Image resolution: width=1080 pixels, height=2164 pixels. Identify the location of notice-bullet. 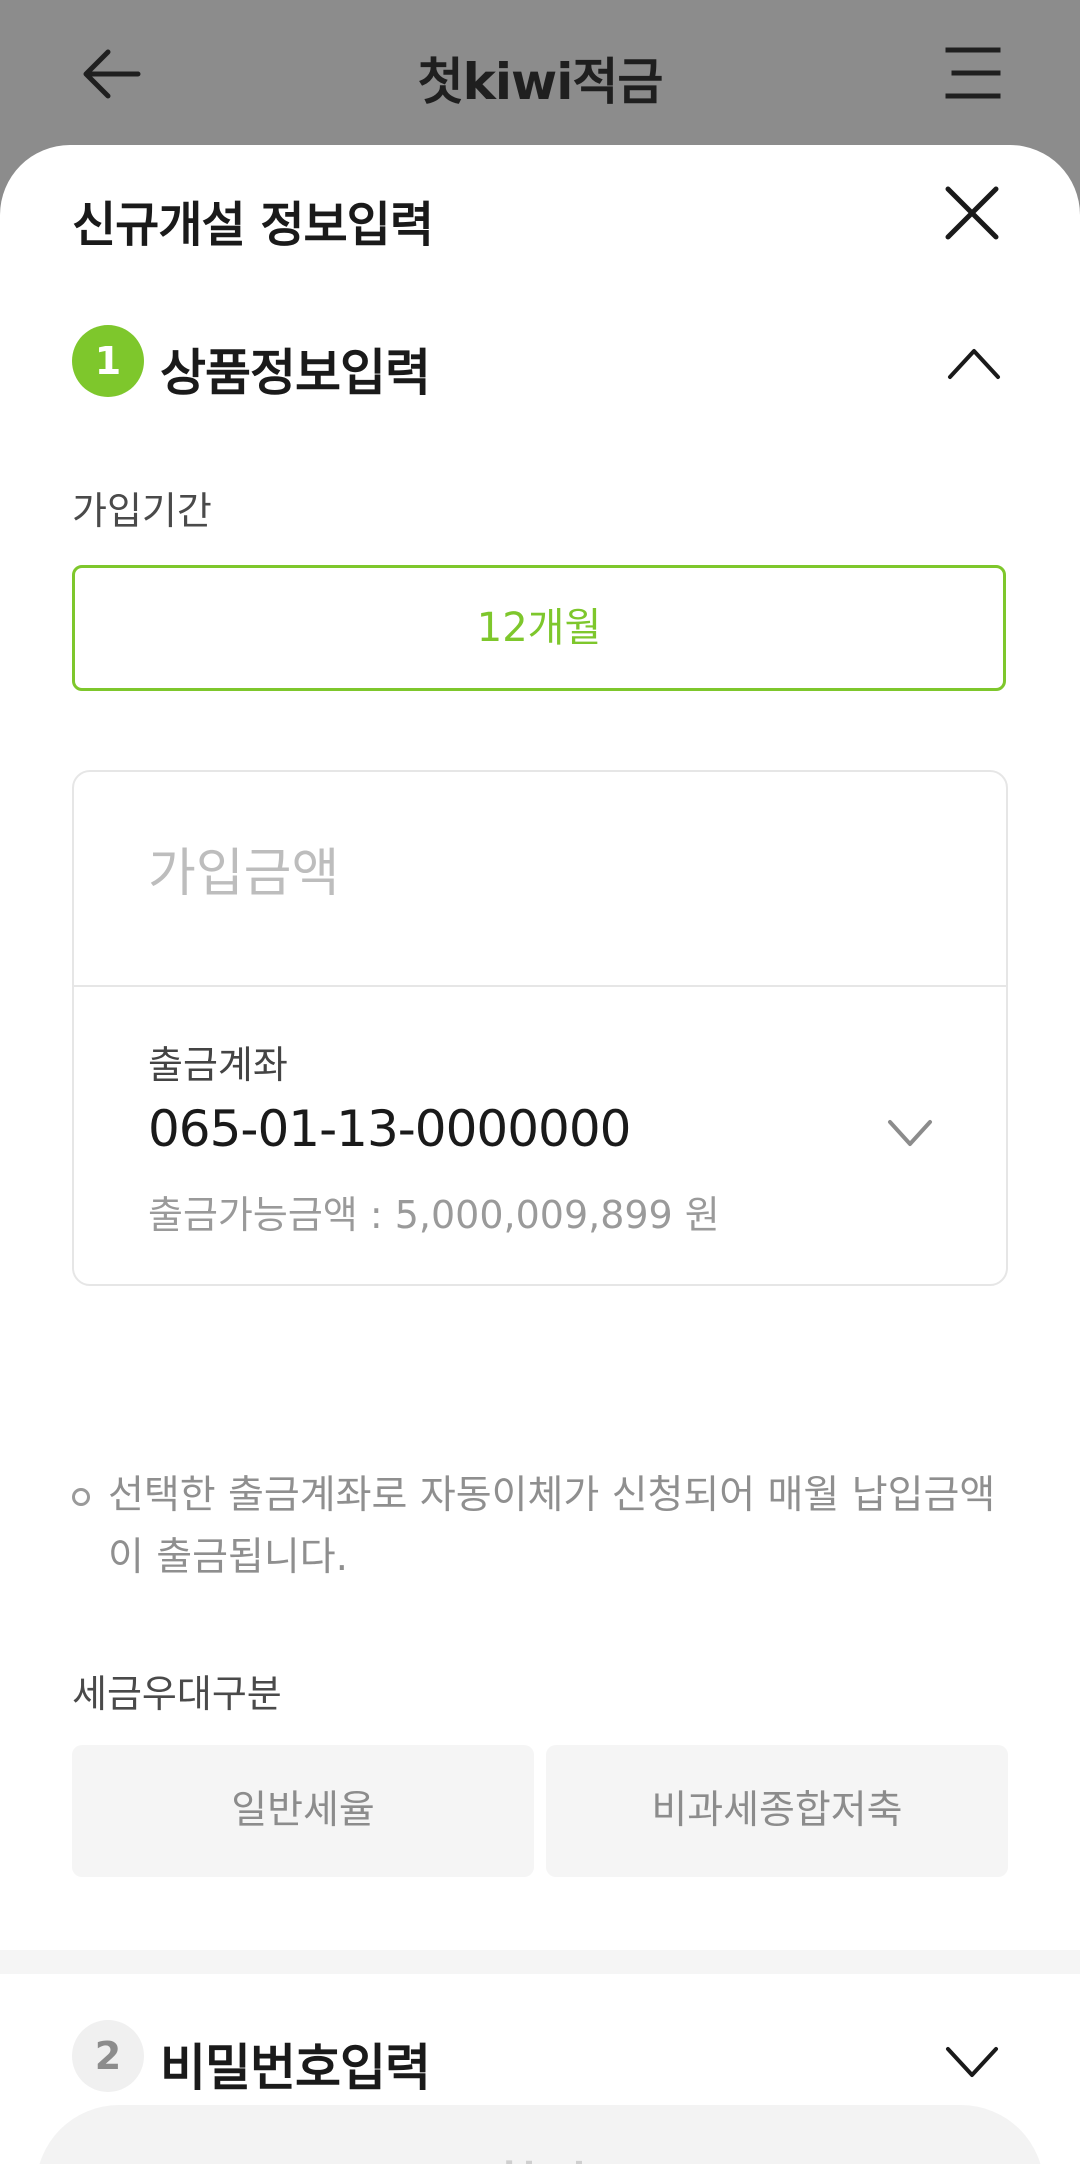
(81, 1497).